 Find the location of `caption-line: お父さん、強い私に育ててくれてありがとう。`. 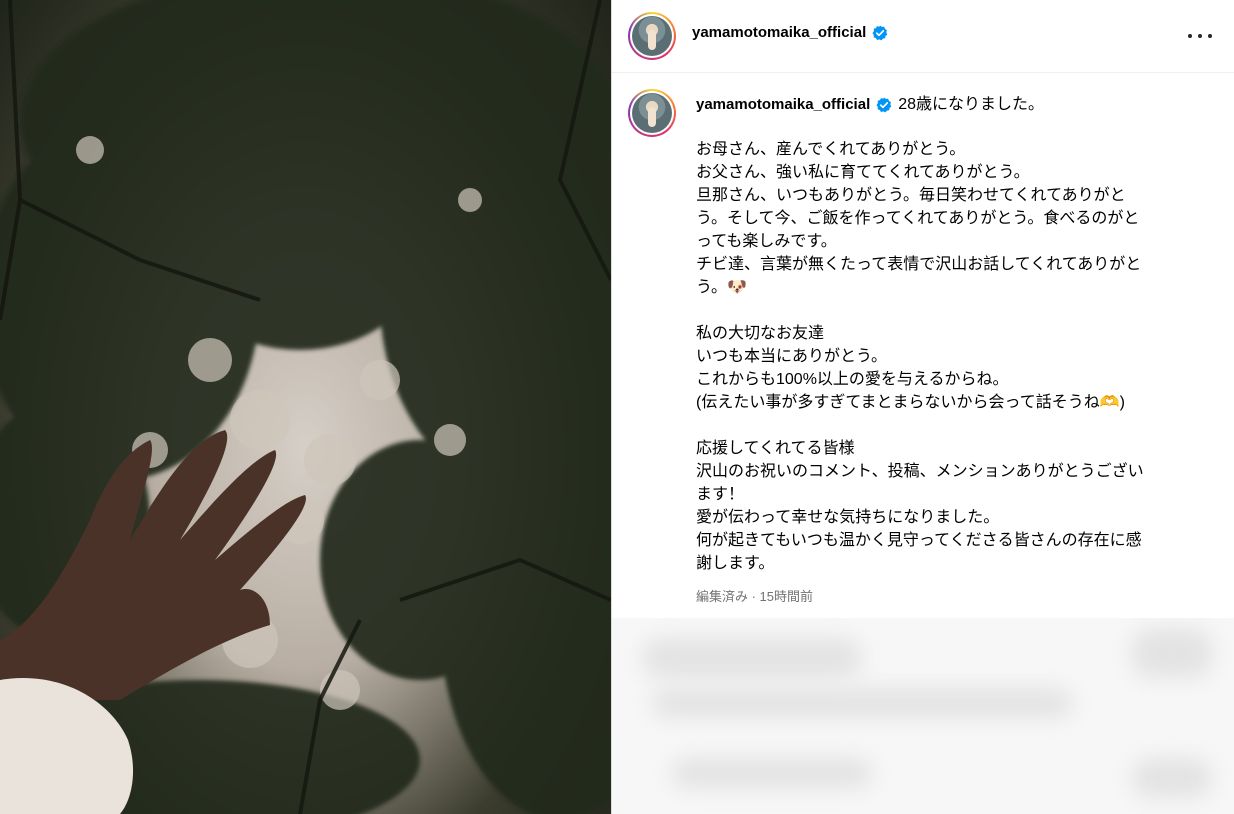

caption-line: お父さん、強い私に育ててくれてありがとう。 is located at coordinates (863, 172).